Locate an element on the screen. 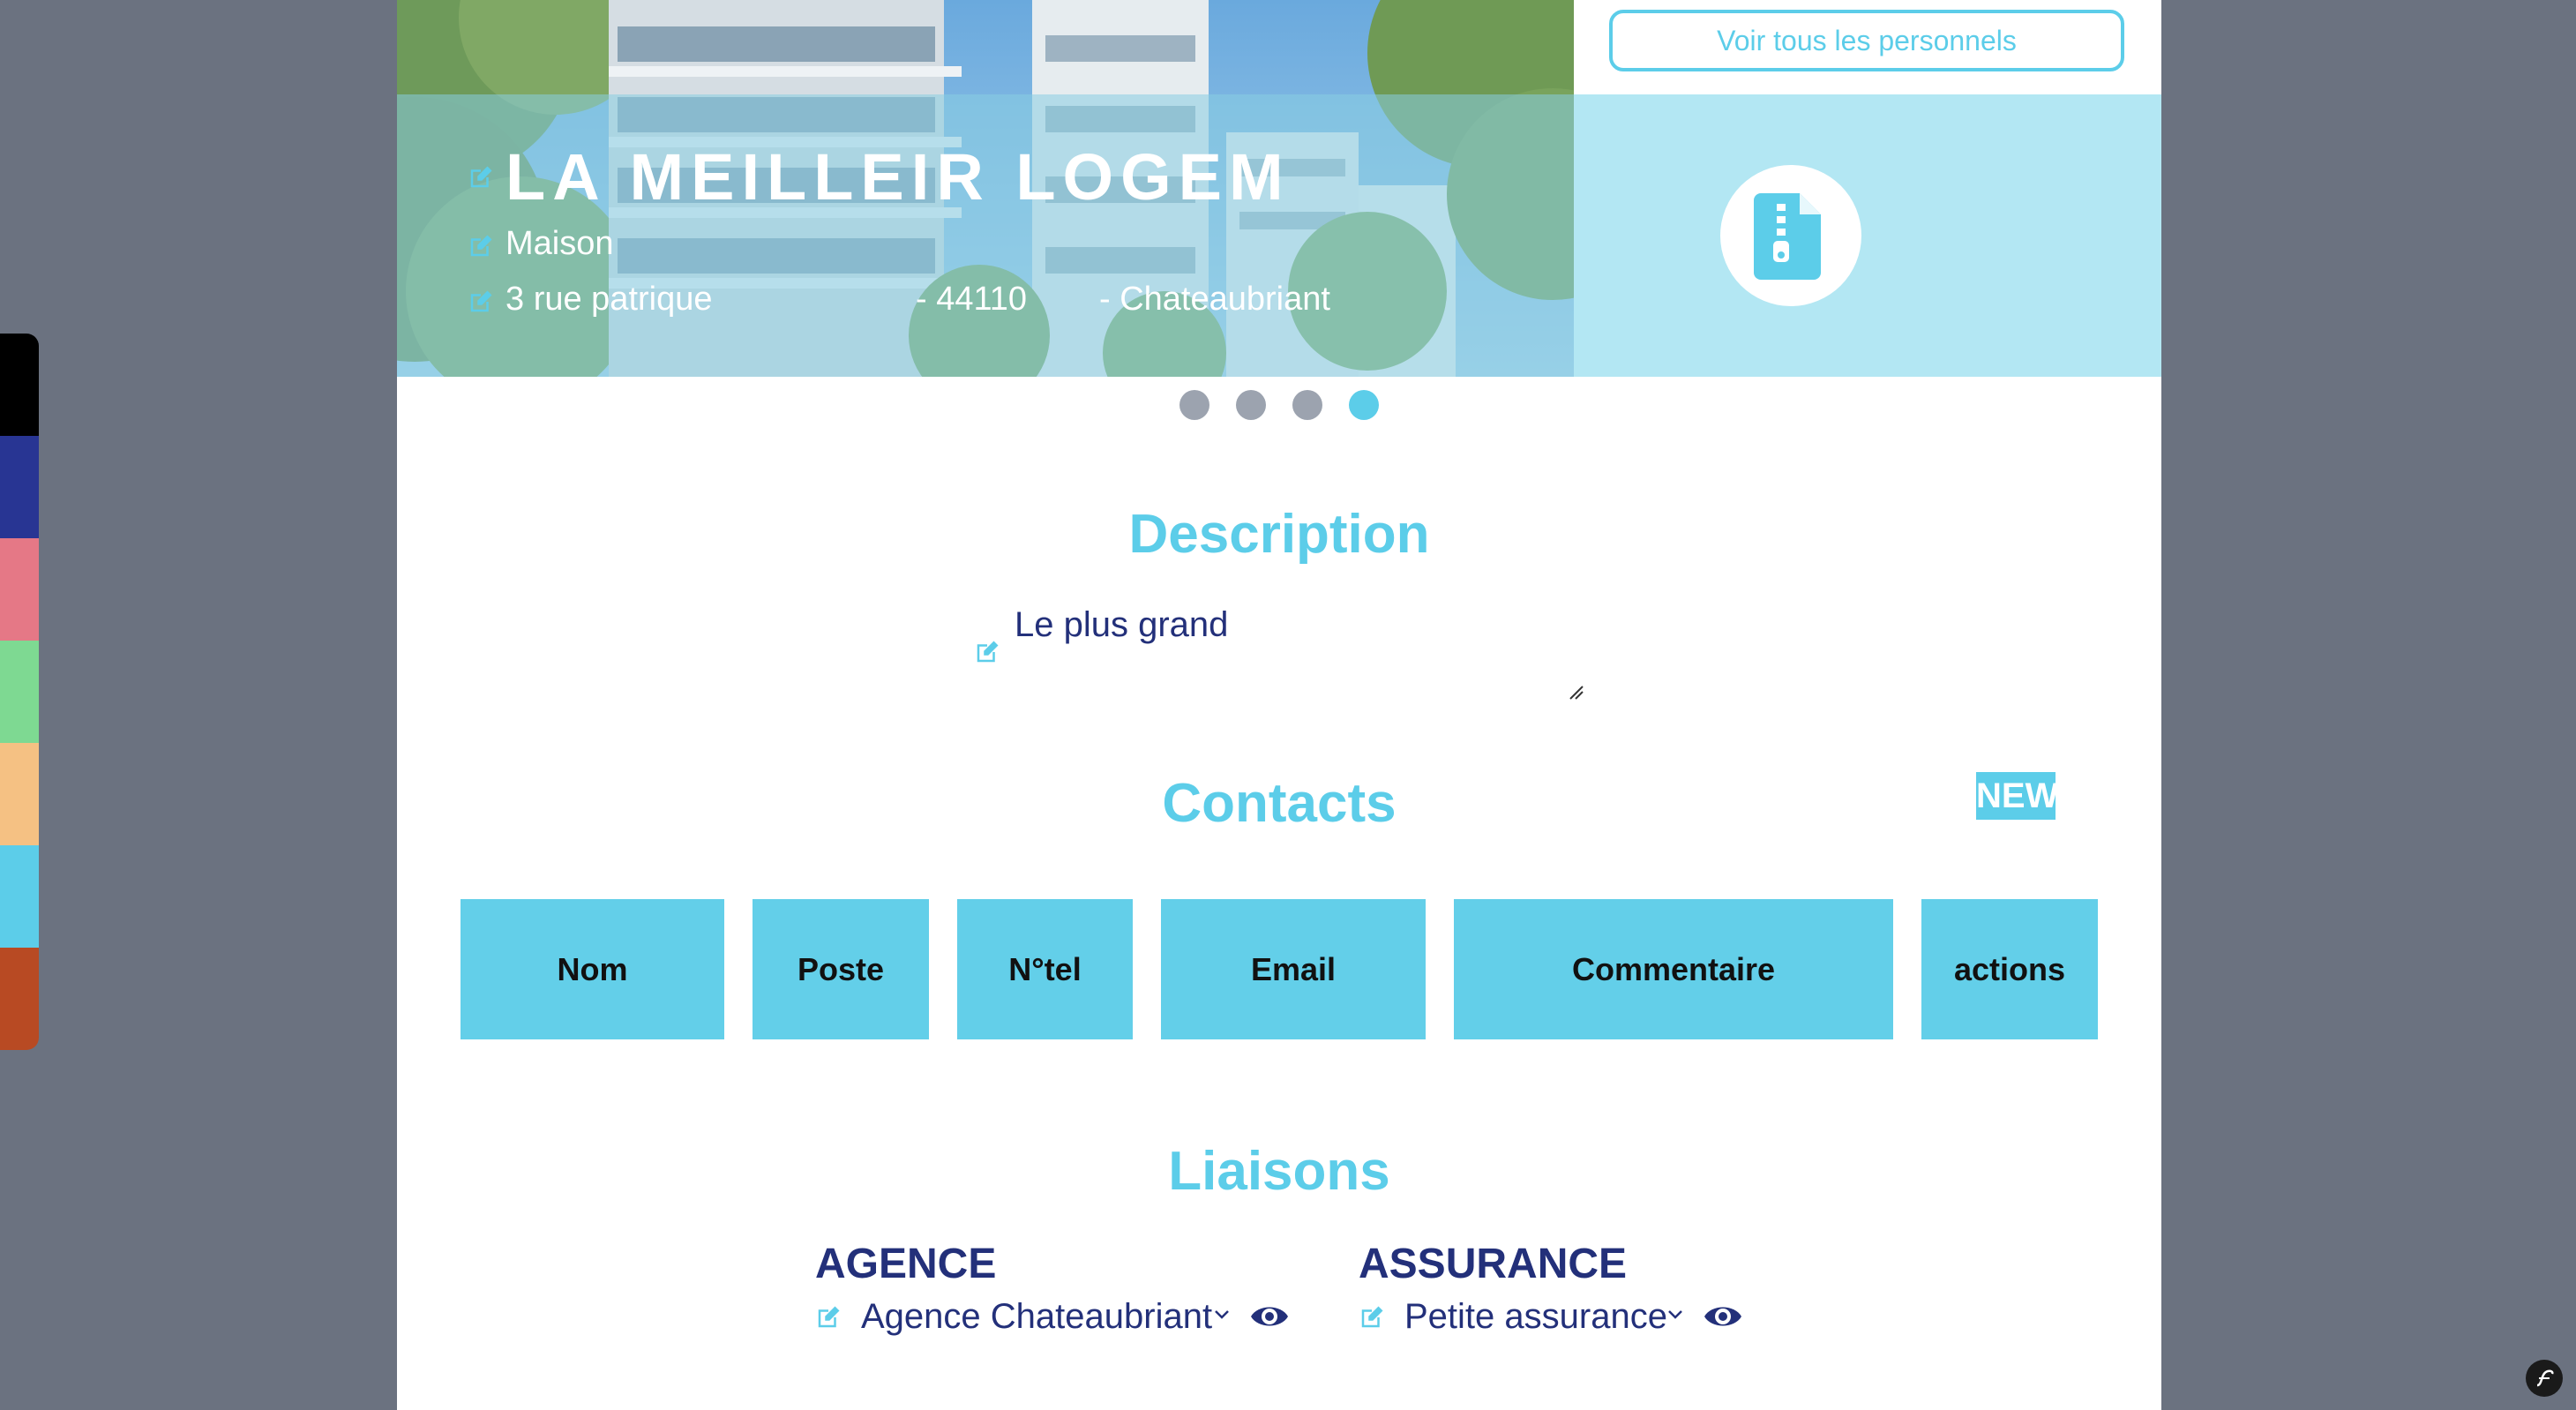 The width and height of the screenshot is (2576, 1410). file-button is located at coordinates (1791, 235).